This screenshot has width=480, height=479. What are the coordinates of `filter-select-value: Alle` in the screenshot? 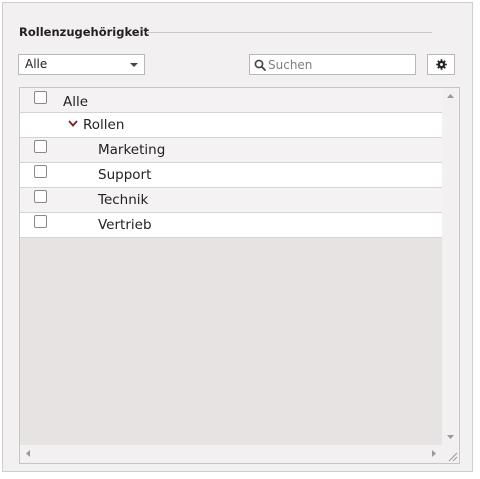 It's located at (36, 64).